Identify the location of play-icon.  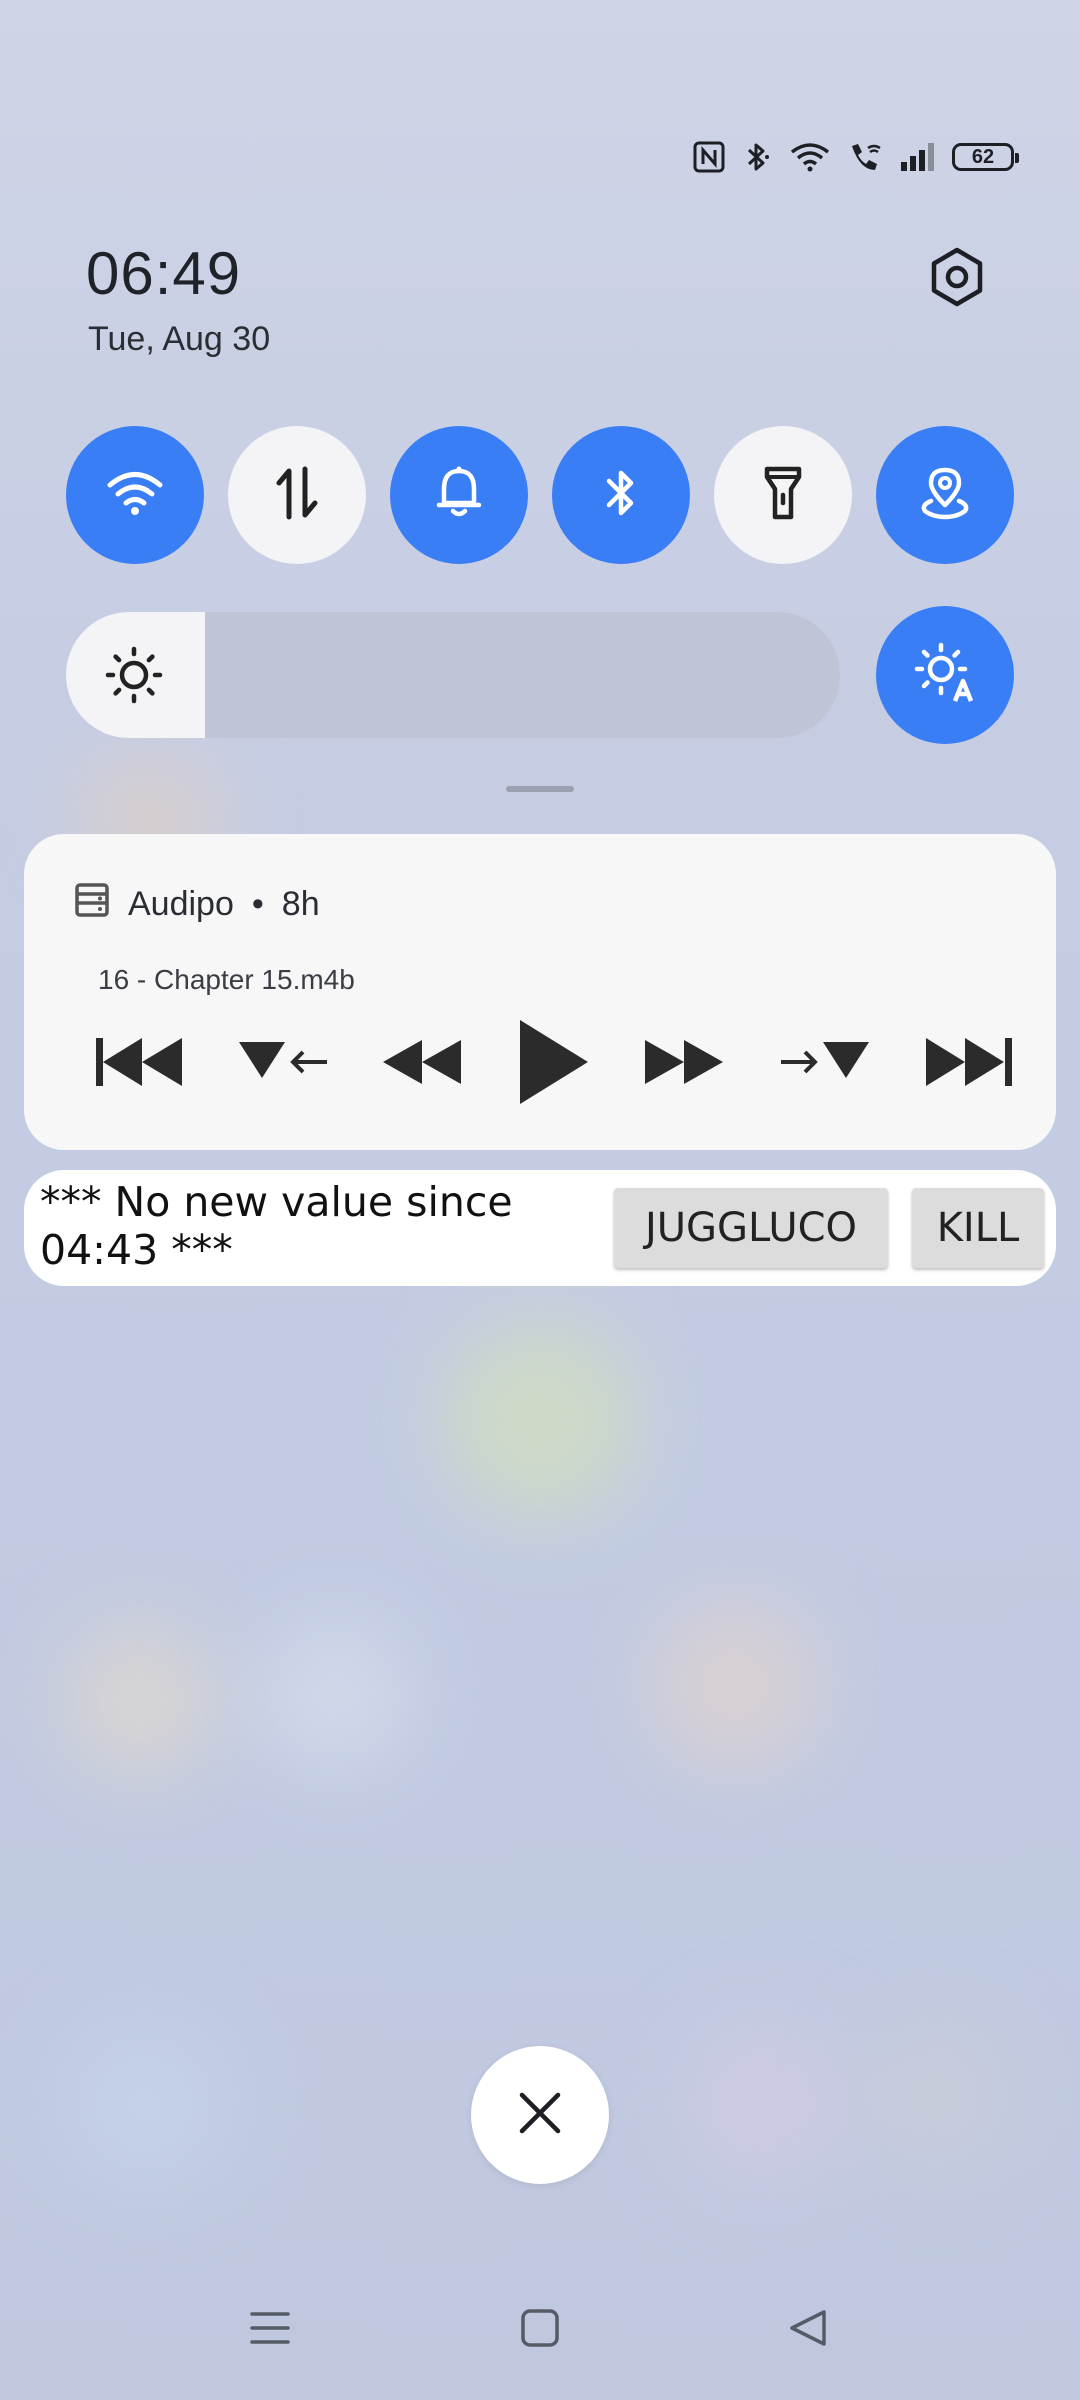
(554, 1064).